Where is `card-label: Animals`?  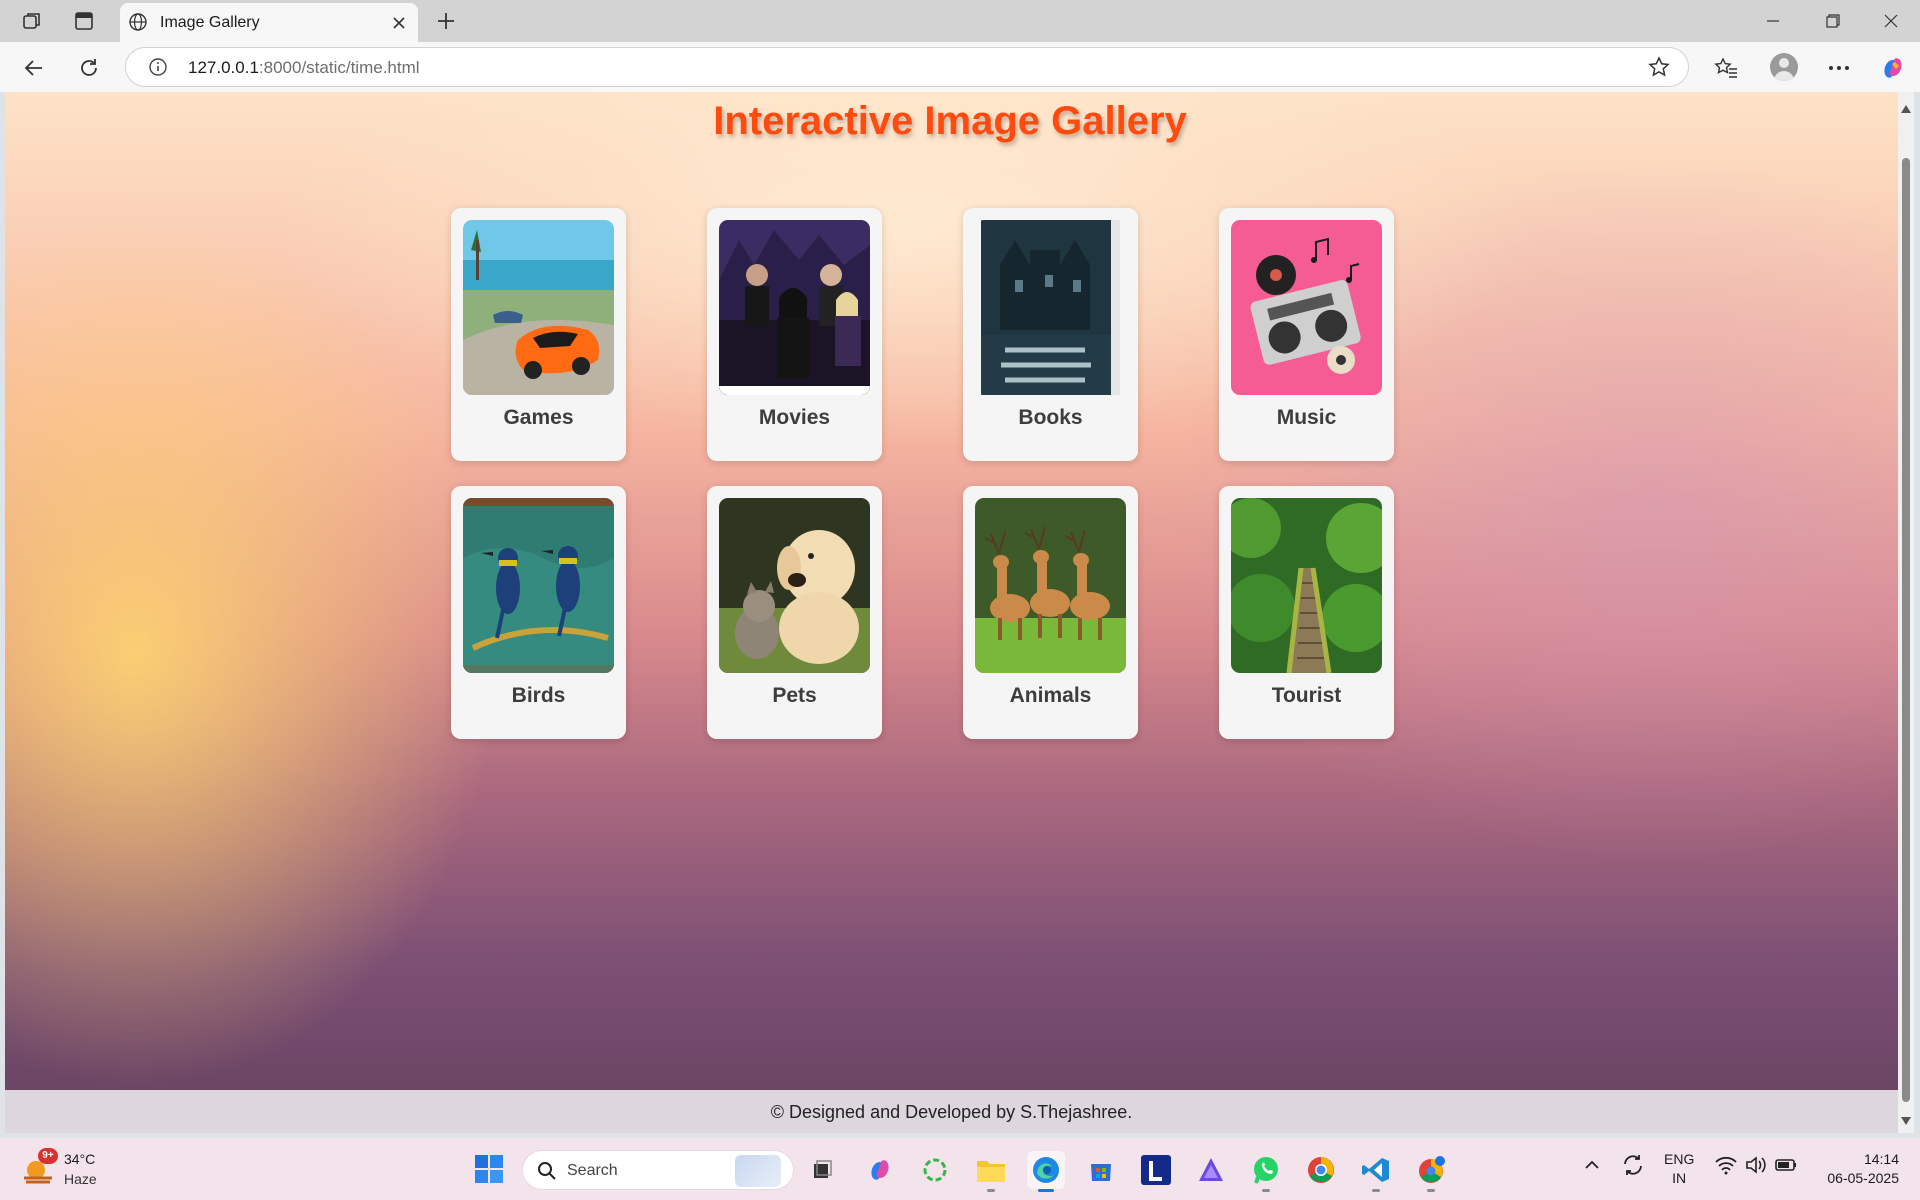 card-label: Animals is located at coordinates (1050, 695).